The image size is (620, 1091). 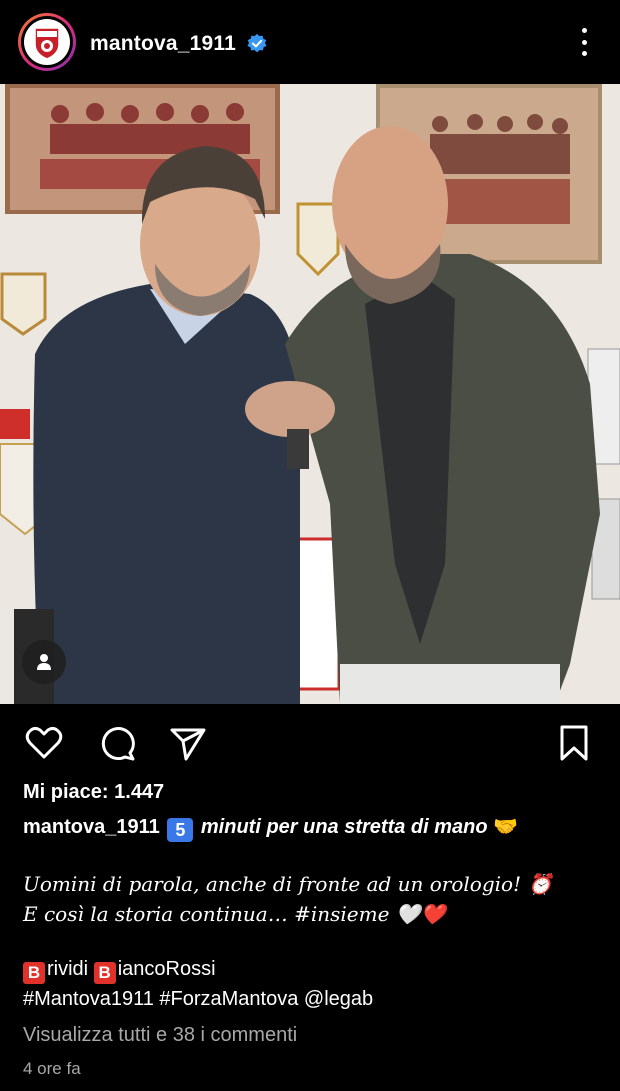 What do you see at coordinates (574, 743) in the screenshot?
I see `bookmark-icon` at bounding box center [574, 743].